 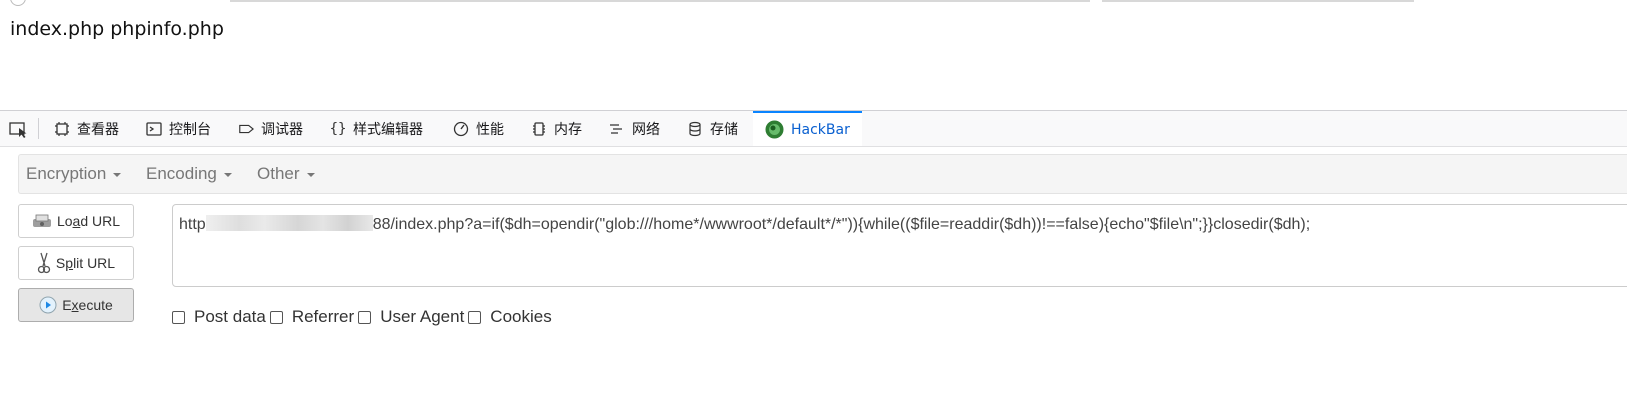 I want to click on tab-debugger-label: 调试器, so click(x=282, y=129).